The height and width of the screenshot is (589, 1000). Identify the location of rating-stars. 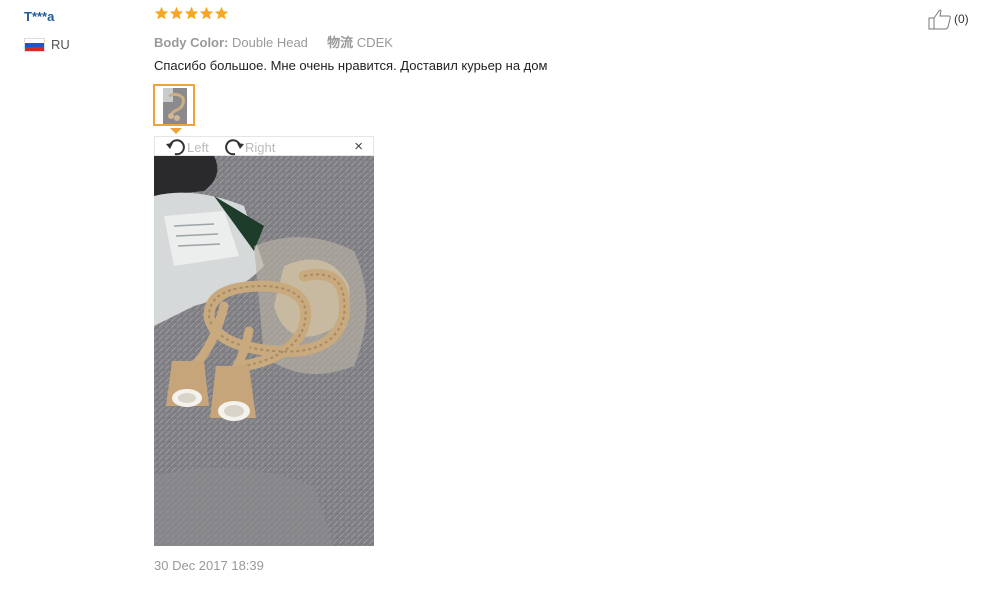
(191, 13).